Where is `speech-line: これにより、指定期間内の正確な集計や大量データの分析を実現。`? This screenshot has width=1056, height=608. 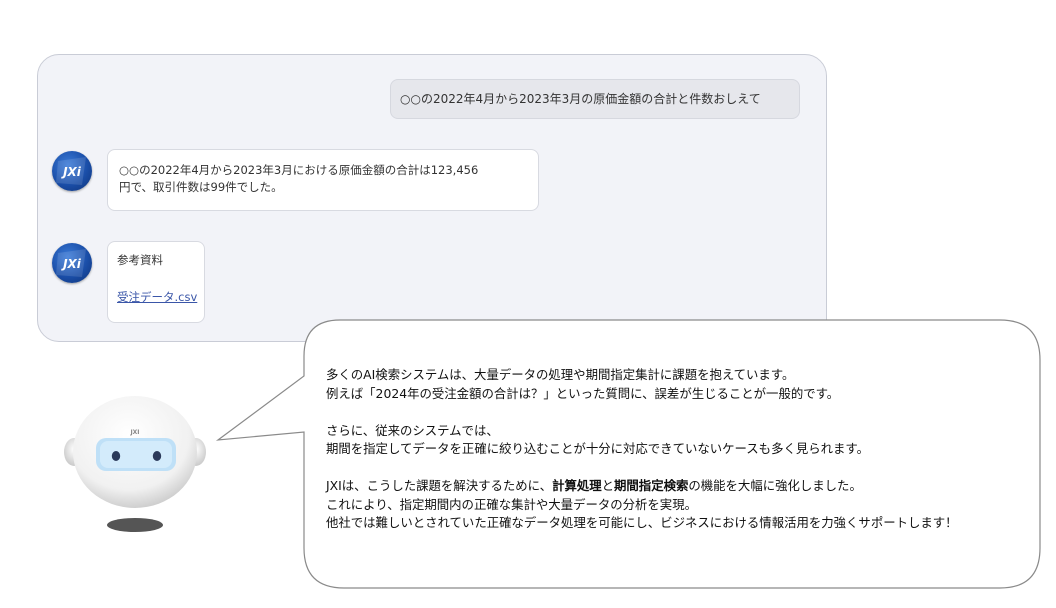
speech-line: これにより、指定期間内の正確な集計や大量データの分析を実現。 is located at coordinates (511, 504).